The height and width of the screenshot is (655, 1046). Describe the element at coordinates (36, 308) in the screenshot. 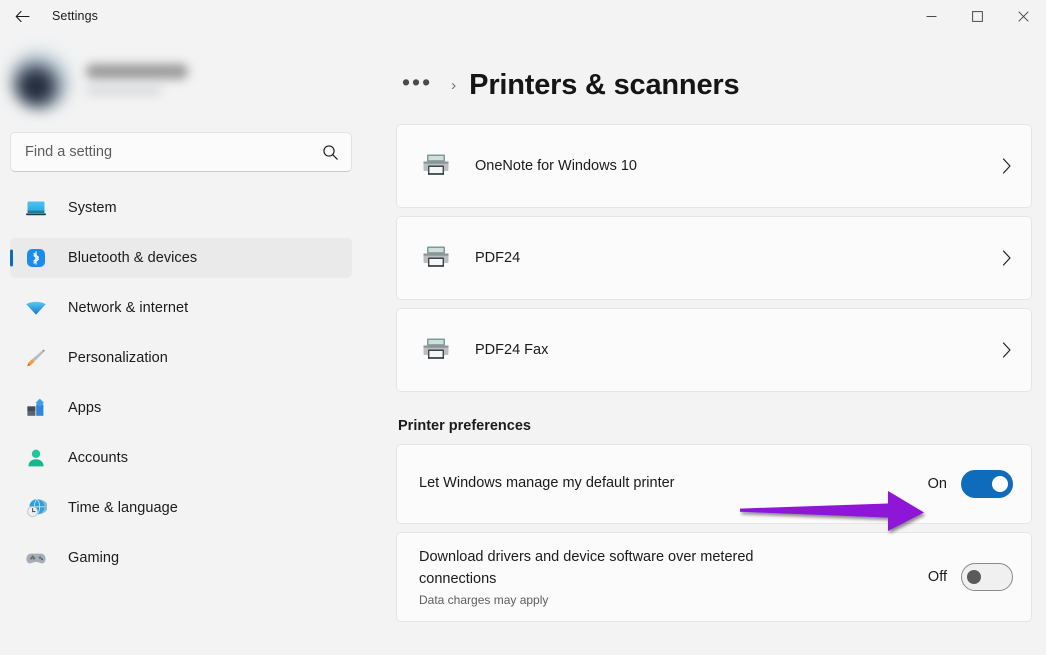

I see `network-icon` at that location.